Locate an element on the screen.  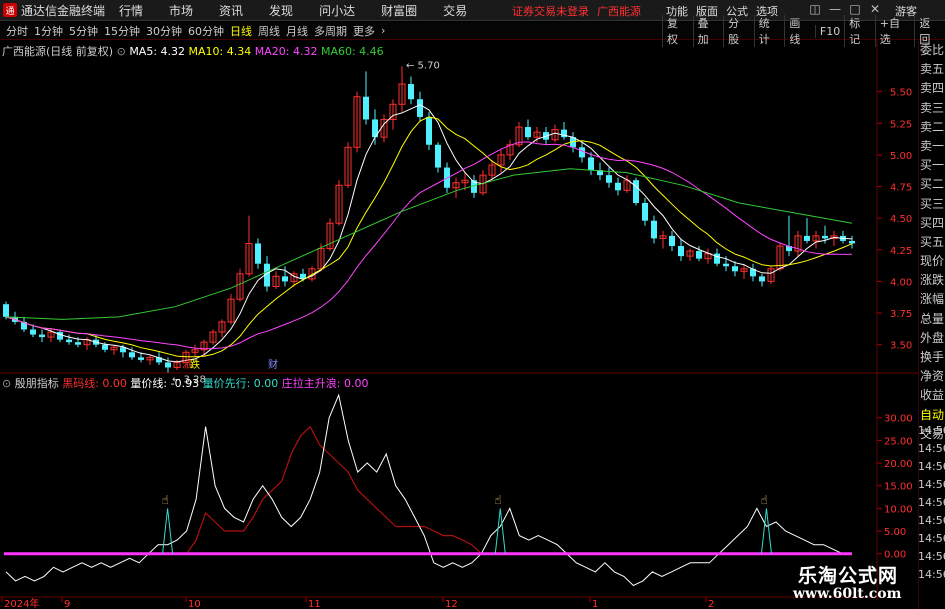
login-status: 证券交易未登录 is located at coordinates (550, 11).